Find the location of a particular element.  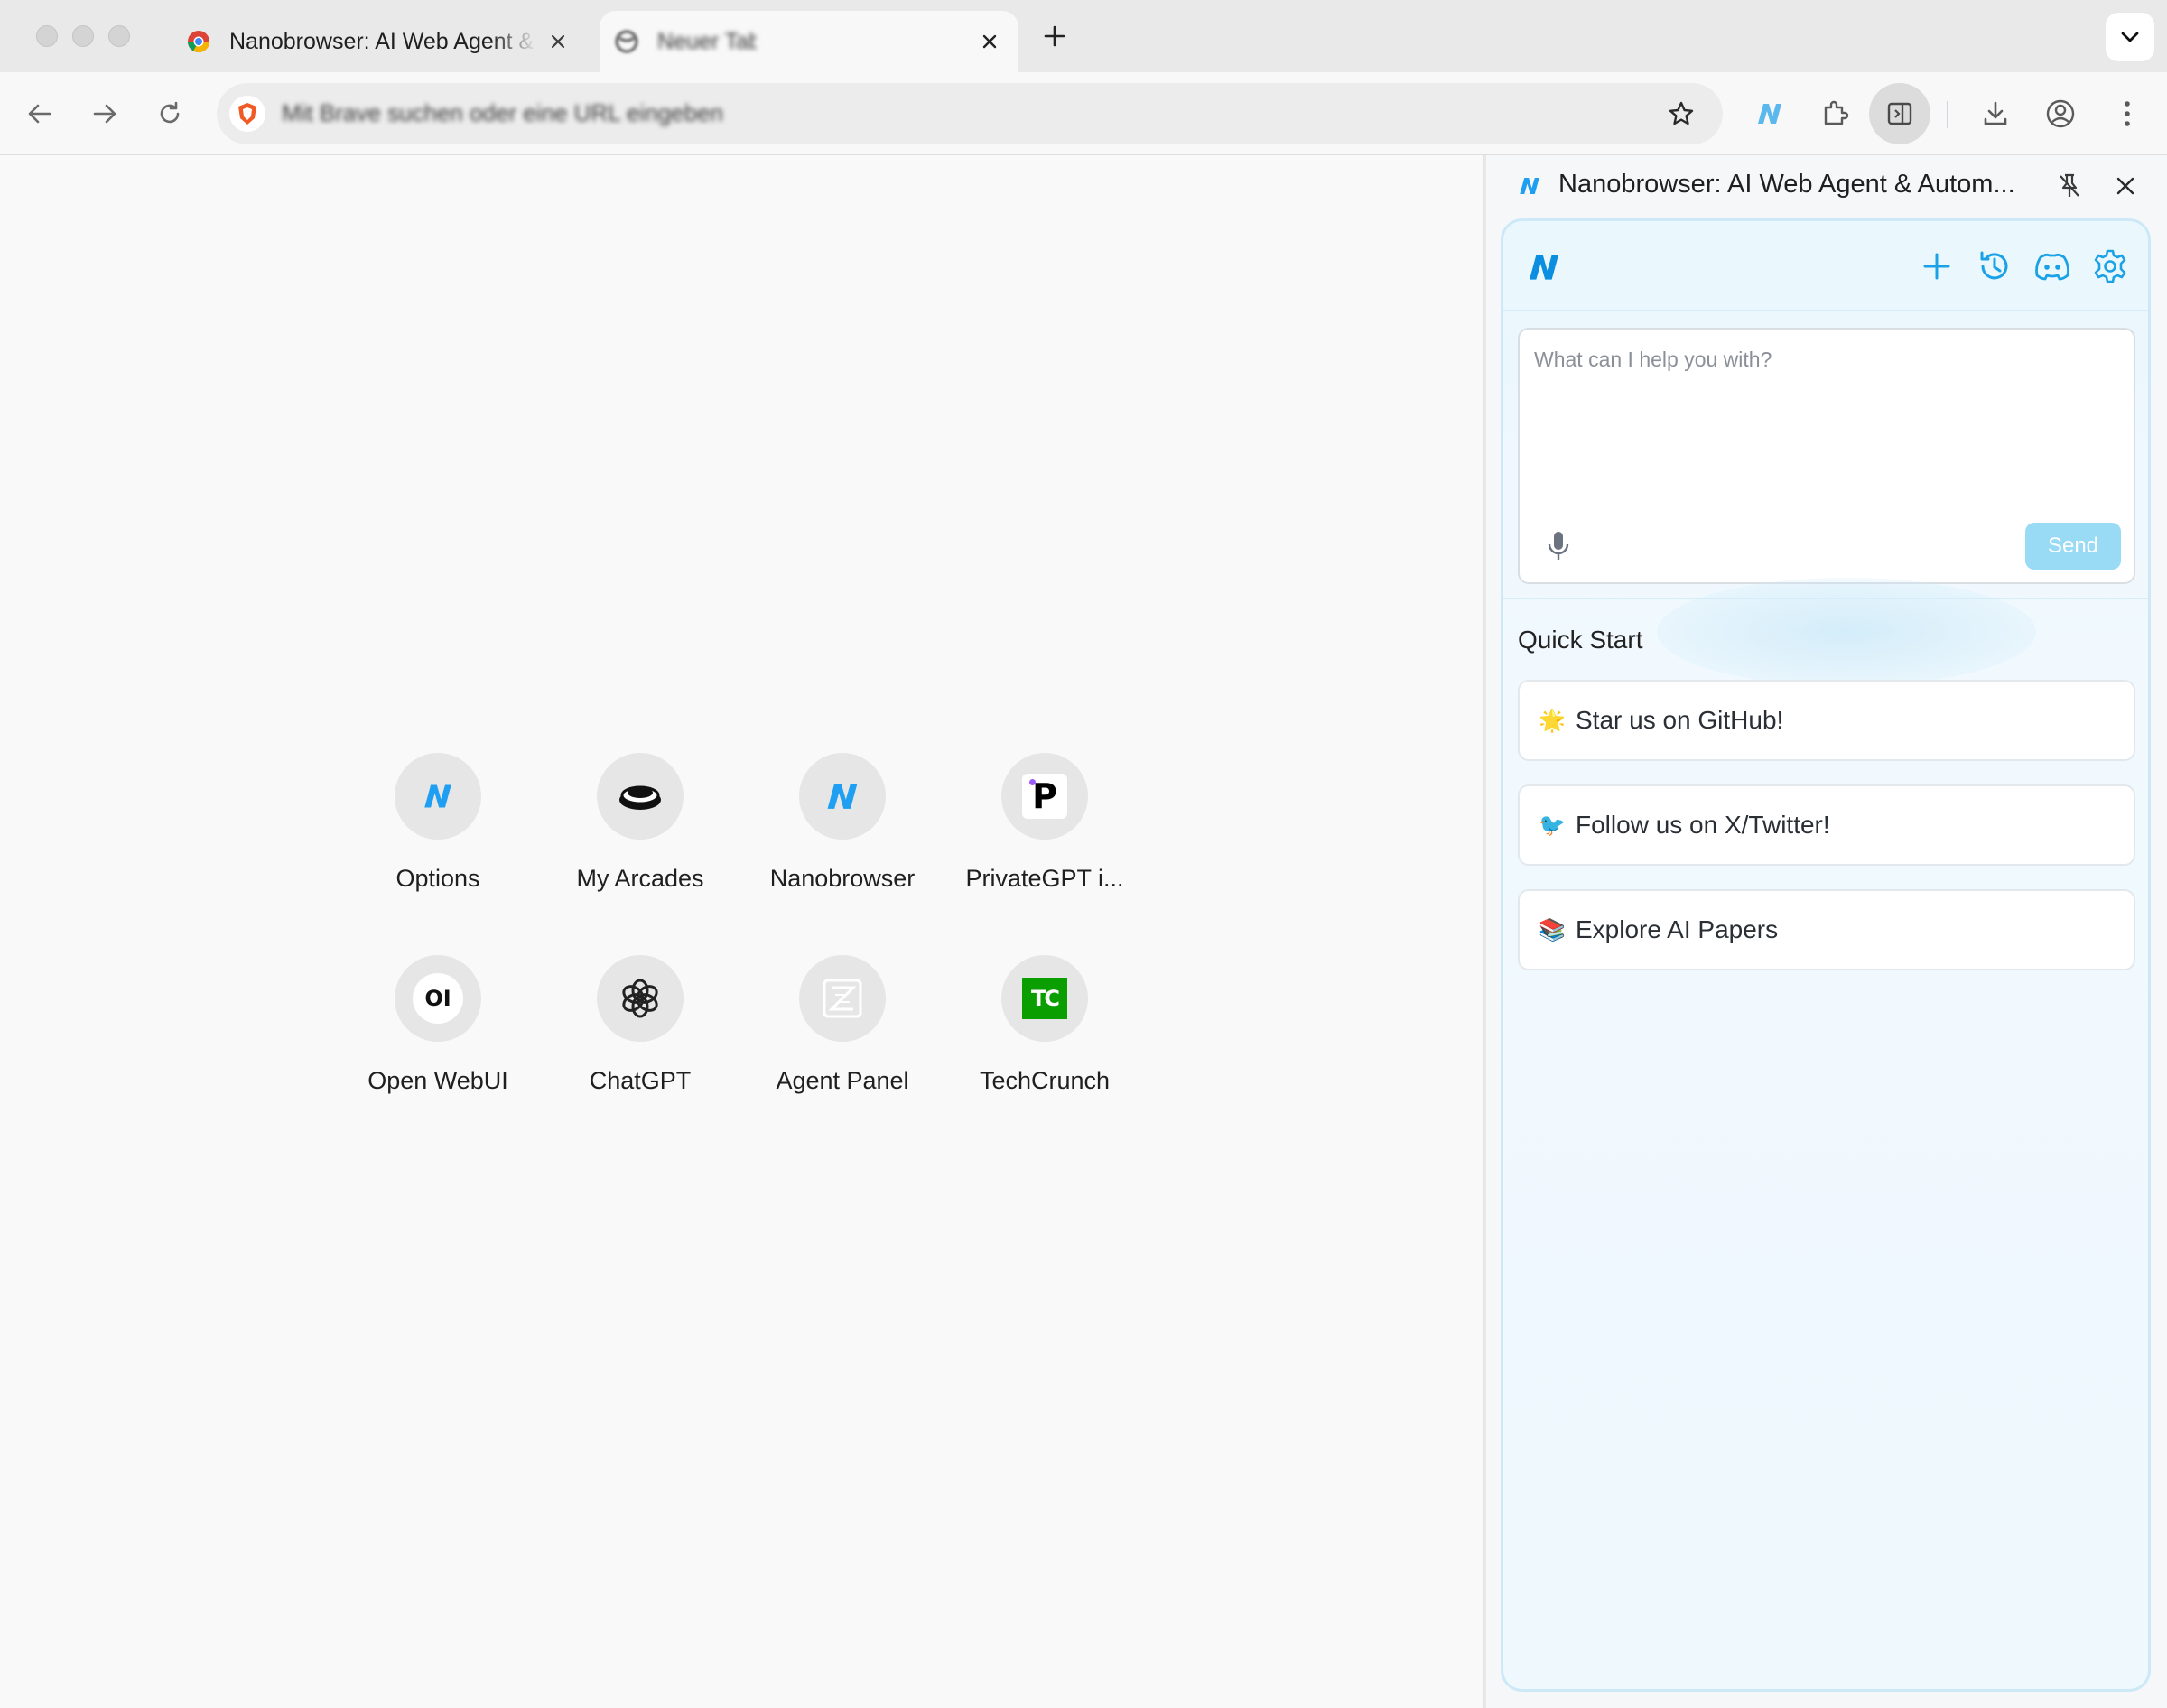

shortcut-my-arcades: My Arcades is located at coordinates (640, 823).